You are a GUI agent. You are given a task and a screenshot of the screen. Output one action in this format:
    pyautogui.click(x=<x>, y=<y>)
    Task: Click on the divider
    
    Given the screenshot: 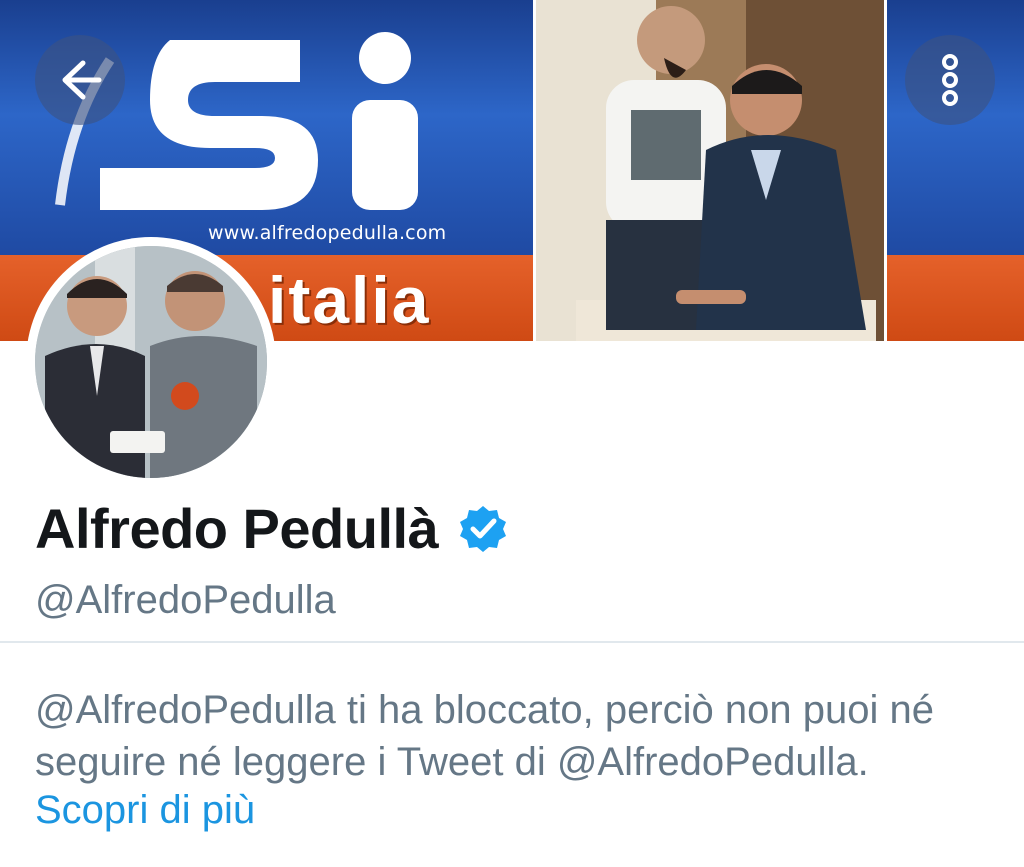 What is the action you would take?
    pyautogui.click(x=512, y=642)
    